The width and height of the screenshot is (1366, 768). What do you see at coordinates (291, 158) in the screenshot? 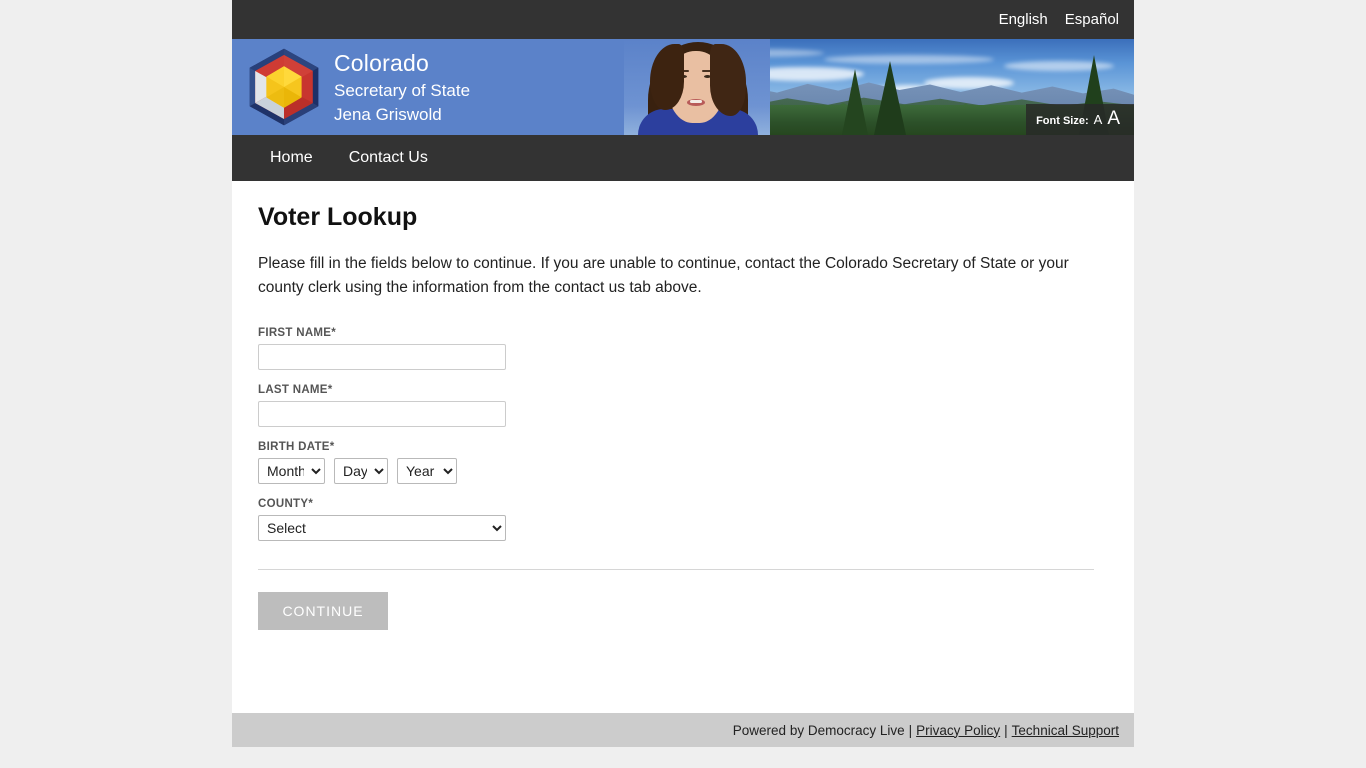
I see `nav-item-home: Home` at bounding box center [291, 158].